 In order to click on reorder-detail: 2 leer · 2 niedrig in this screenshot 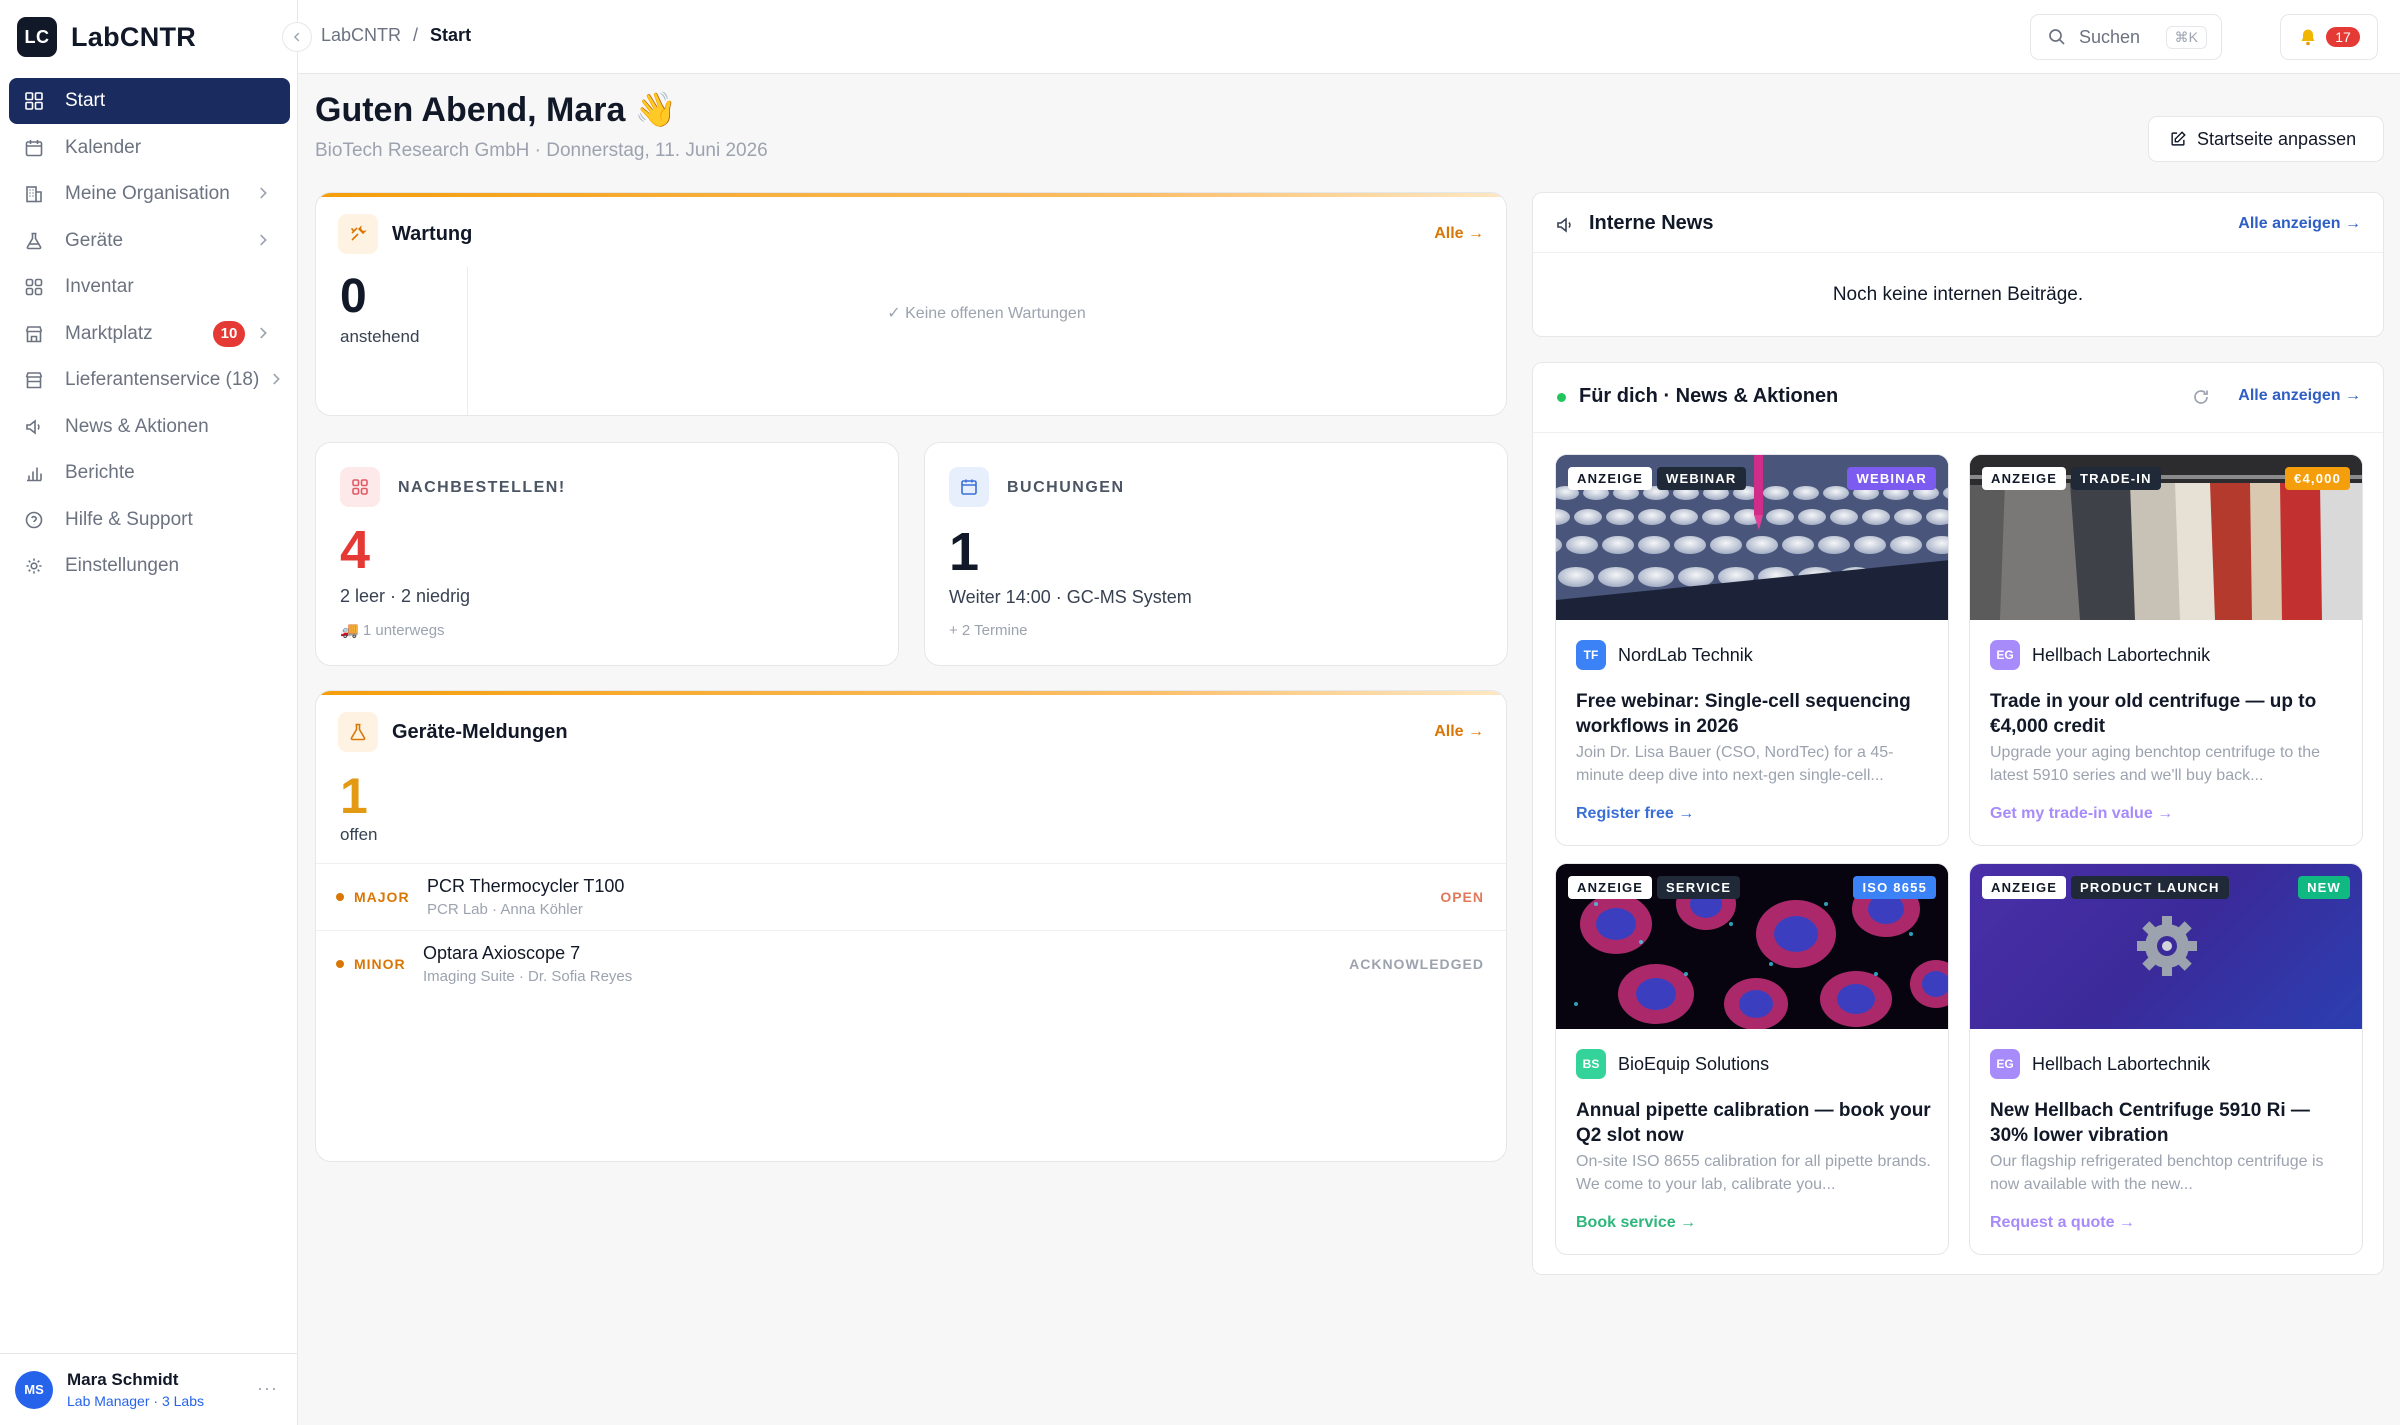, I will do `click(405, 596)`.